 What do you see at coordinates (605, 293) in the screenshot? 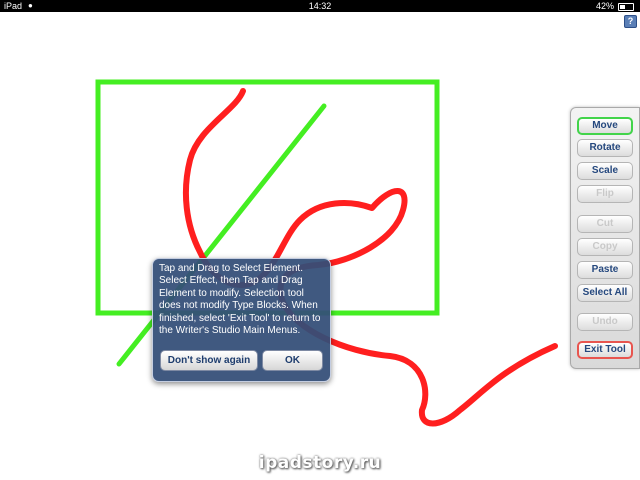
I see `select-all-button: Select All` at bounding box center [605, 293].